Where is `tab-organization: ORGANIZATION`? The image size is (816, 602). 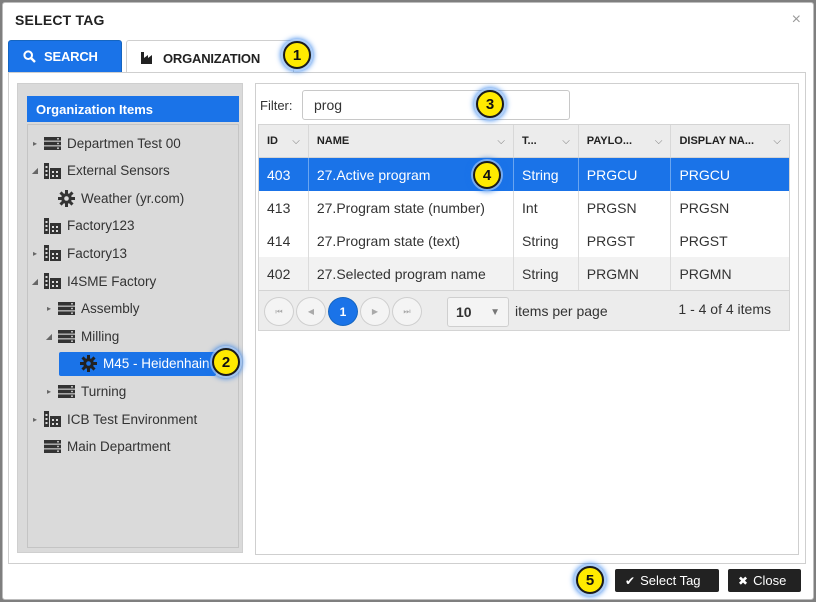 tab-organization: ORGANIZATION is located at coordinates (210, 57).